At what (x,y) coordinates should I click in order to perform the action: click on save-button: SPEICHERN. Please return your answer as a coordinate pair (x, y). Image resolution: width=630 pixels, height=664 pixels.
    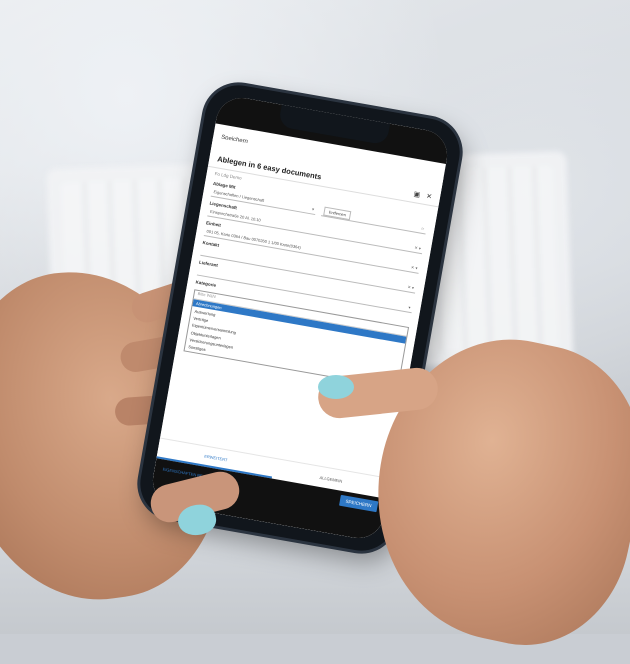
    Looking at the image, I should click on (358, 503).